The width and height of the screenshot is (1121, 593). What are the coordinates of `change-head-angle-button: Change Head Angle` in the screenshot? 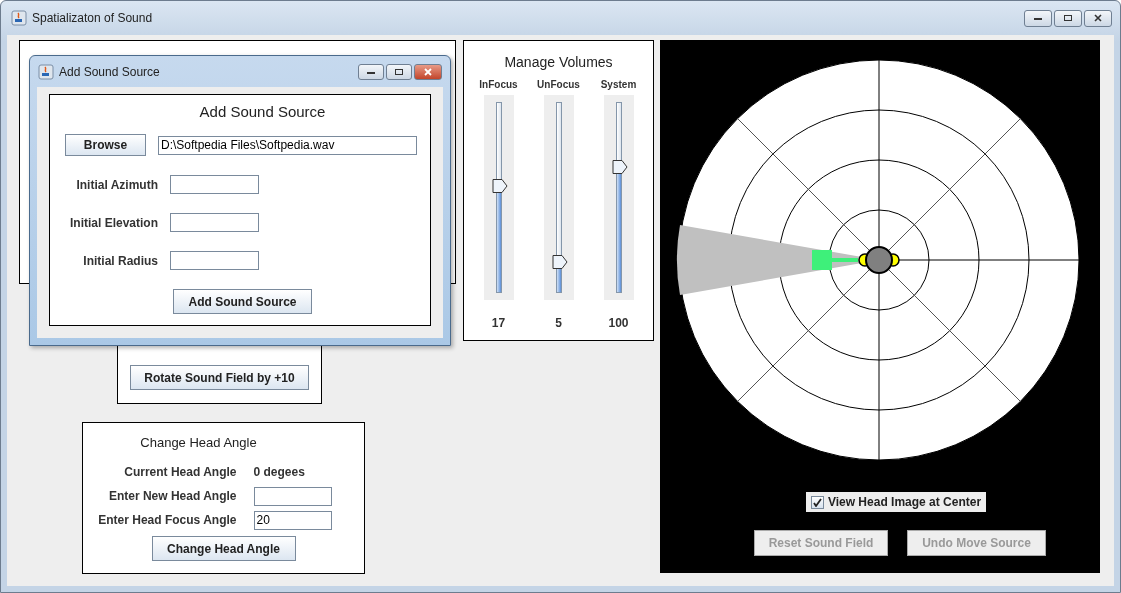 It's located at (223, 548).